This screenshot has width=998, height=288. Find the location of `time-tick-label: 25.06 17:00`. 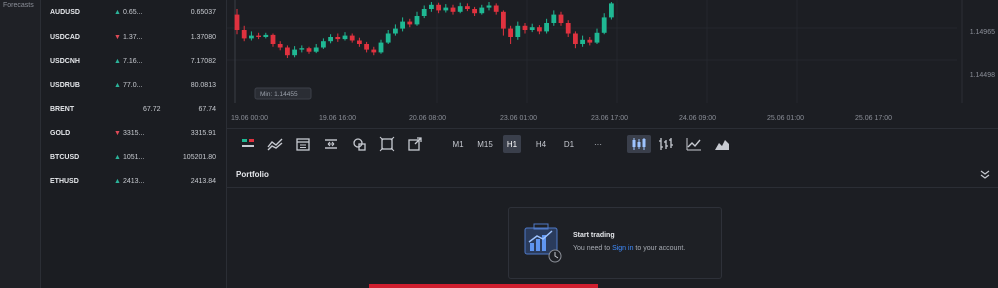

time-tick-label: 25.06 17:00 is located at coordinates (873, 118).